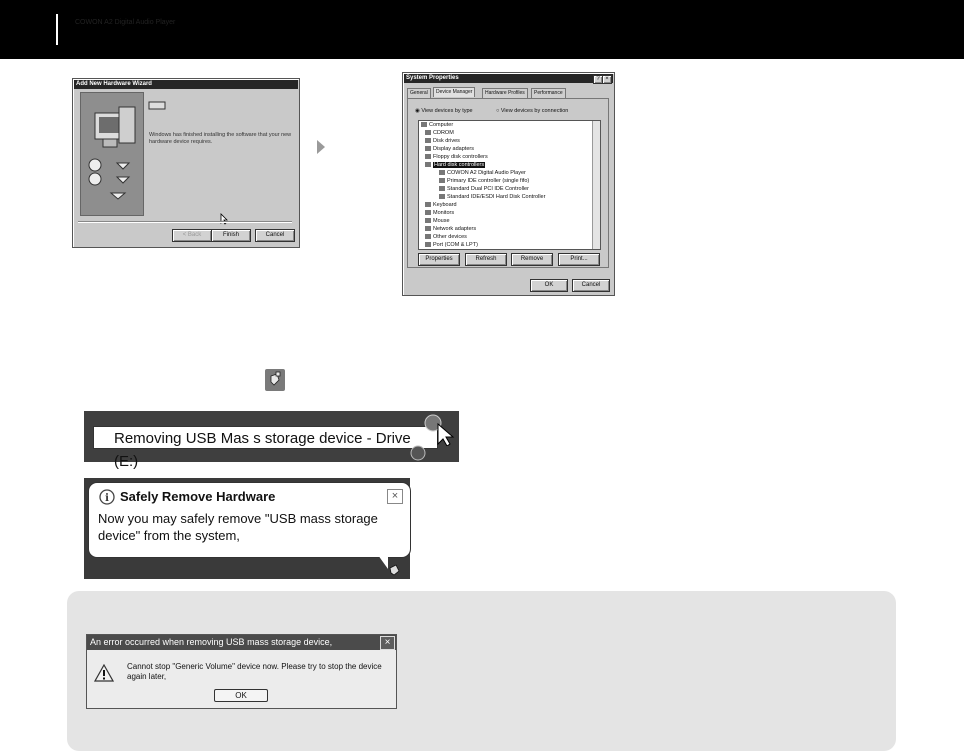 This screenshot has width=964, height=753. What do you see at coordinates (125, 22) in the screenshot?
I see `wizard-device-name: COWON A2 Digital Audio Player` at bounding box center [125, 22].